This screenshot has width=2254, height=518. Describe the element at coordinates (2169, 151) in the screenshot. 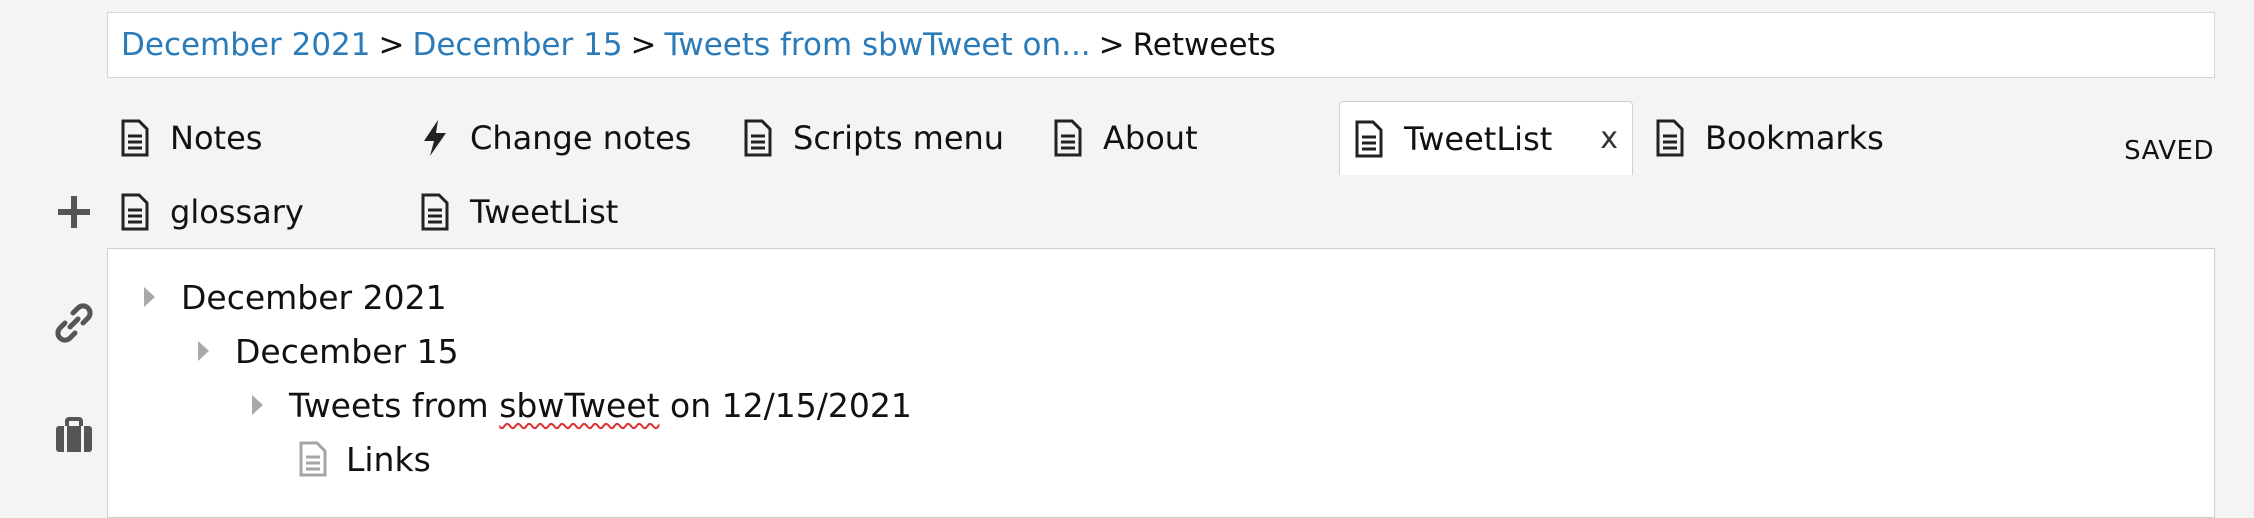

I see `saved-status: SAVED` at that location.